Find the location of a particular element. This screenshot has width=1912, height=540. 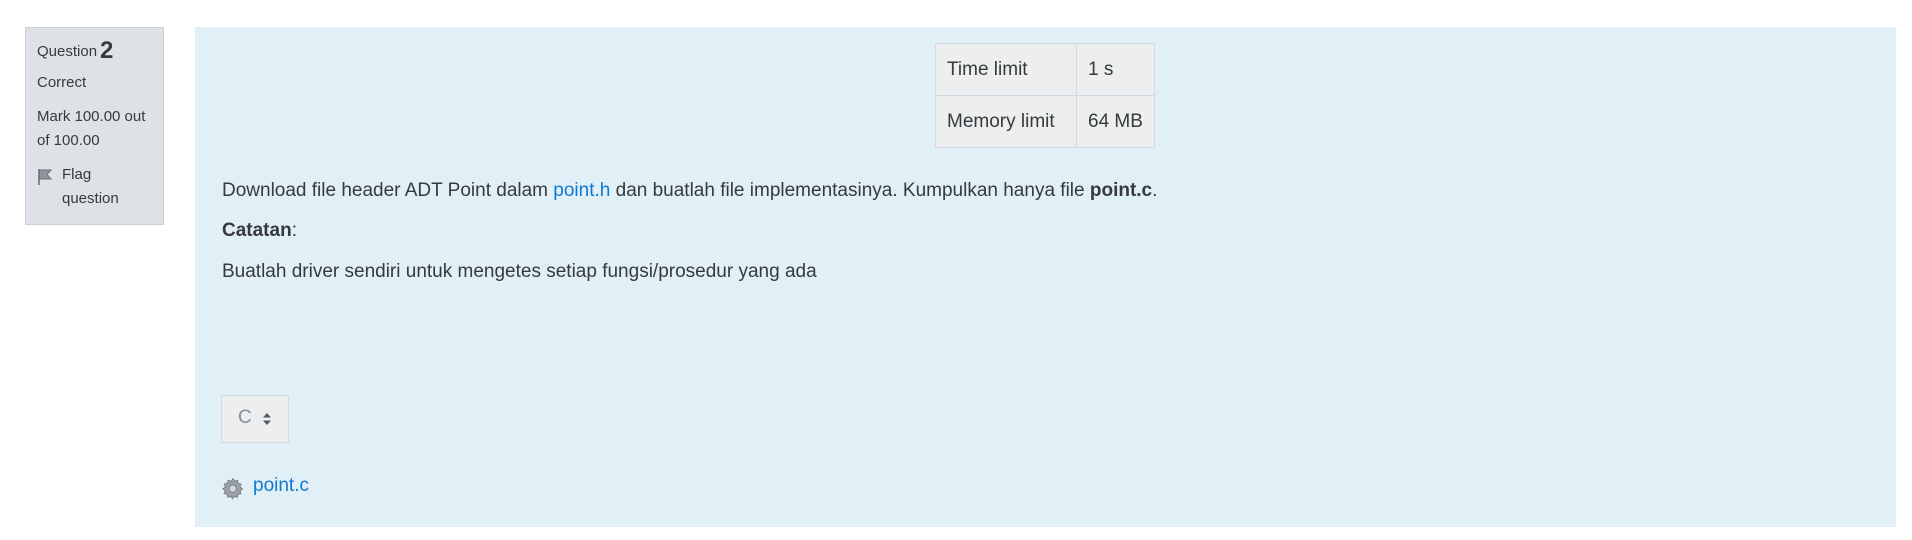

grade-line-2: of 100.00 is located at coordinates (68, 140).